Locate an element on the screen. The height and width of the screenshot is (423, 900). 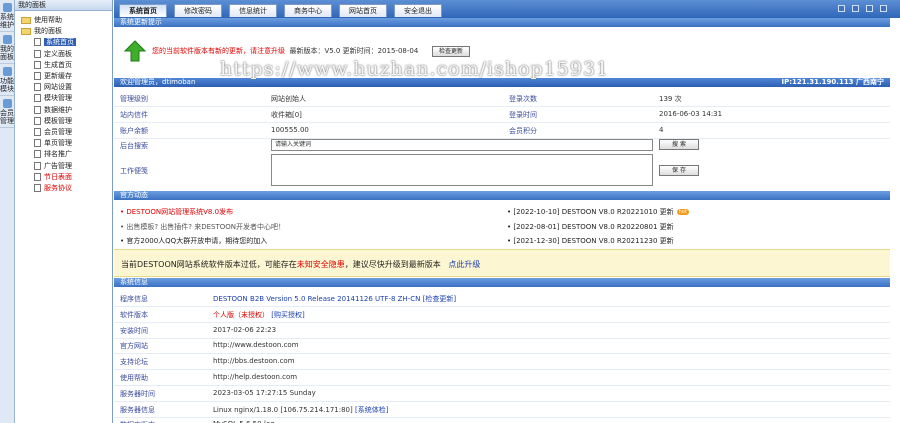
tab-home: 系统首页 is located at coordinates (143, 10).